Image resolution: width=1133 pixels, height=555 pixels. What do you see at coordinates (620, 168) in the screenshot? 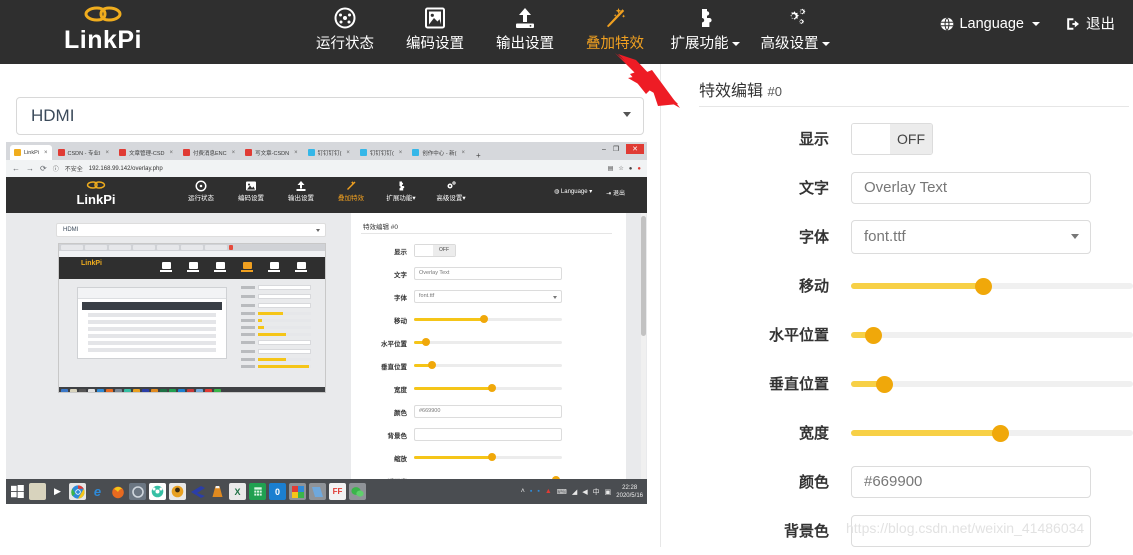
I see `bookmark-star-icon: ☆` at bounding box center [620, 168].